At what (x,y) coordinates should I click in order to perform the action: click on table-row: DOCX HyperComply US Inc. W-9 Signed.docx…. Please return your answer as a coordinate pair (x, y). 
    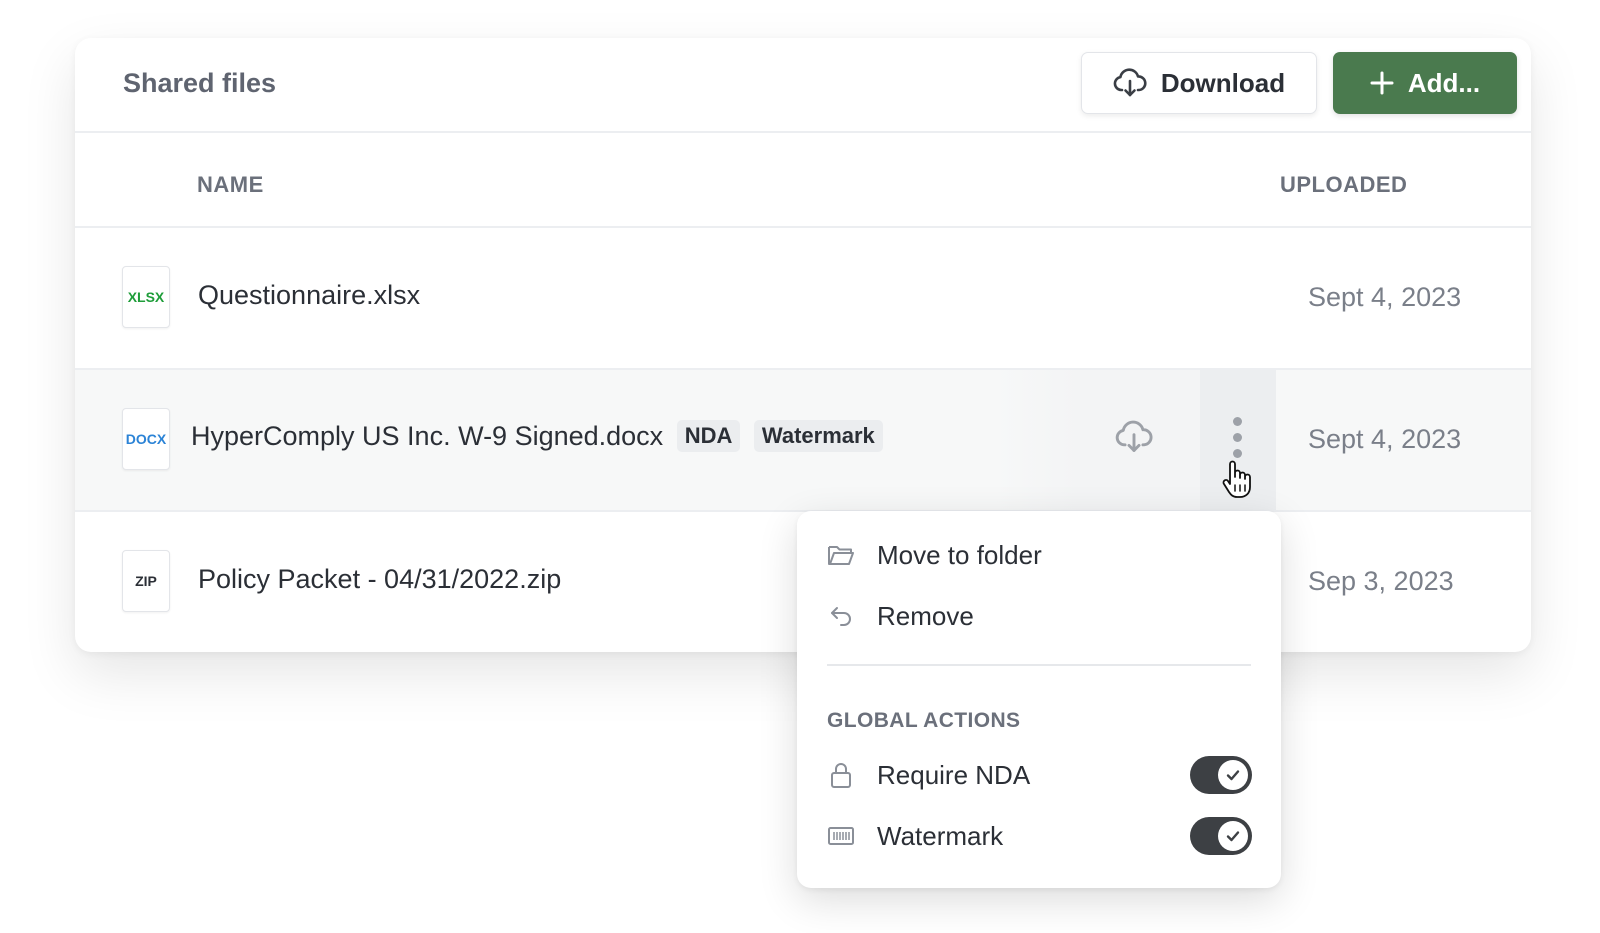
    Looking at the image, I should click on (803, 440).